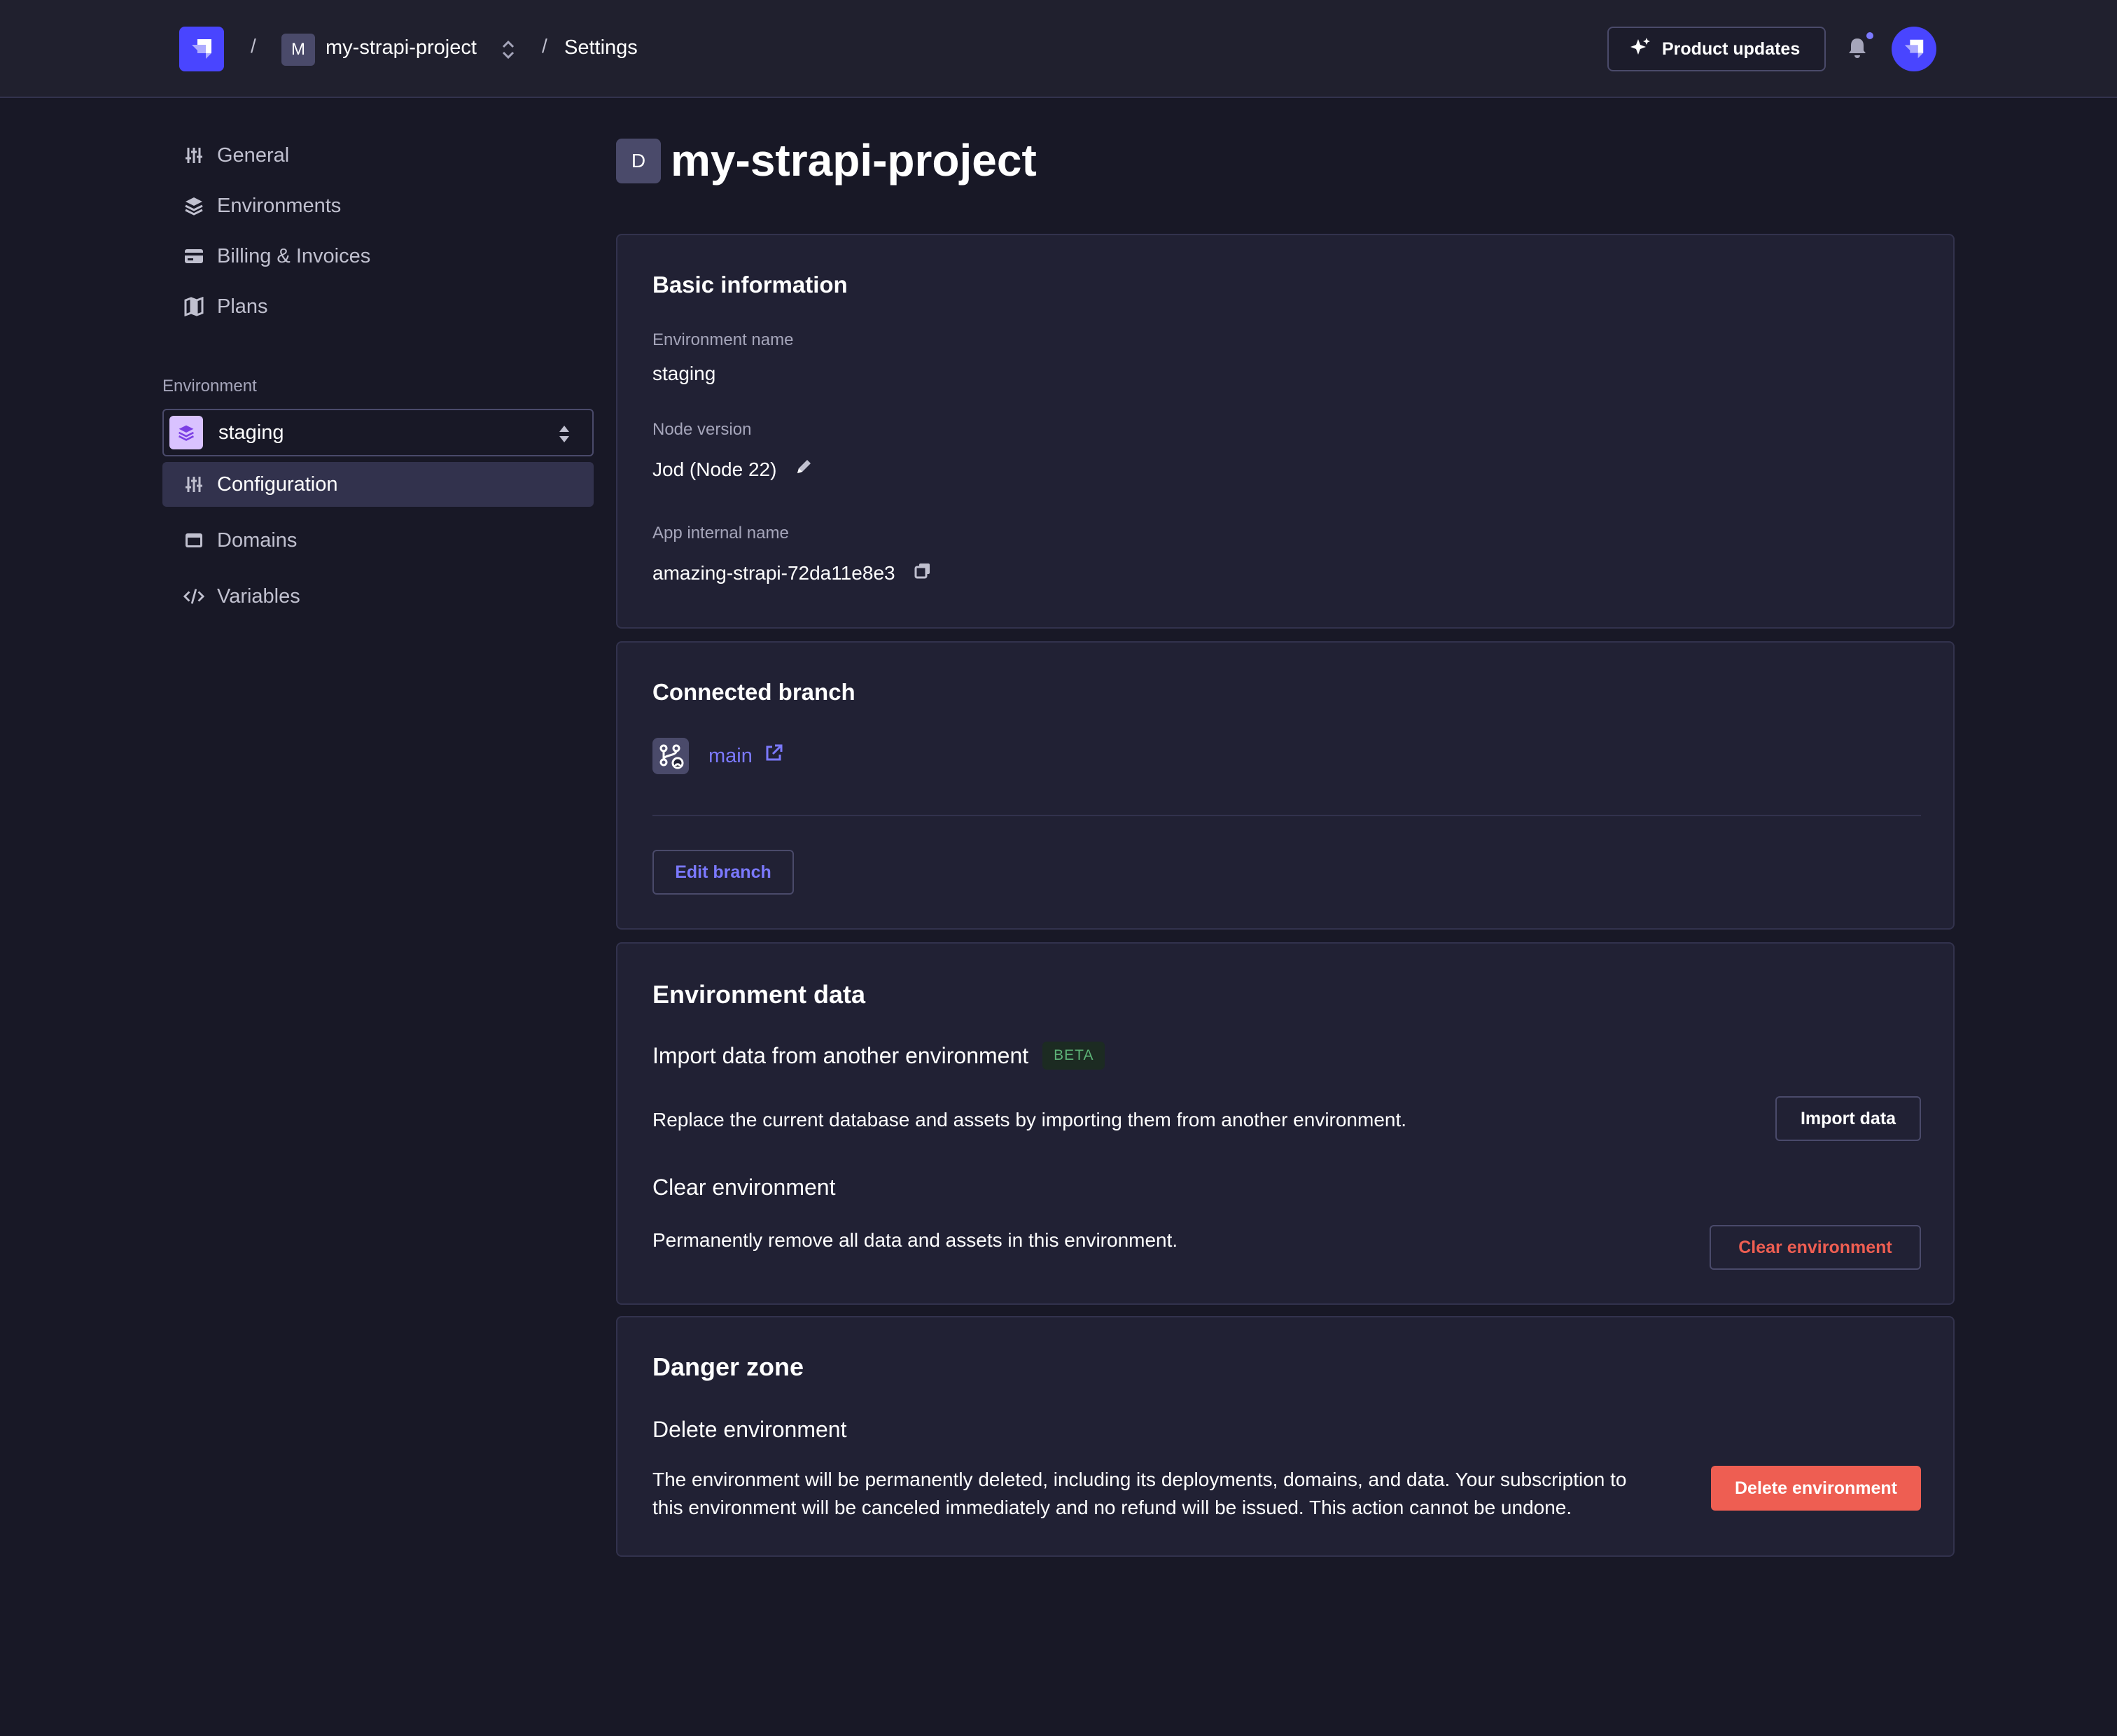 The image size is (2117, 1736). Describe the element at coordinates (1914, 49) in the screenshot. I see `user-avatar` at that location.